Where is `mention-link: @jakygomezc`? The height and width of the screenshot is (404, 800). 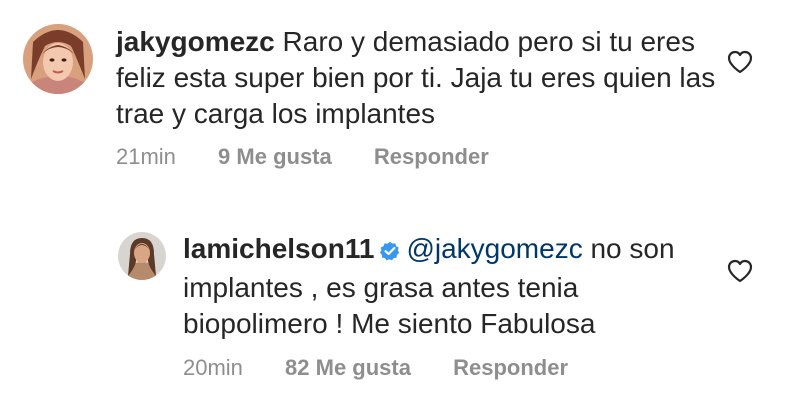
mention-link: @jakygomezc is located at coordinates (494, 248).